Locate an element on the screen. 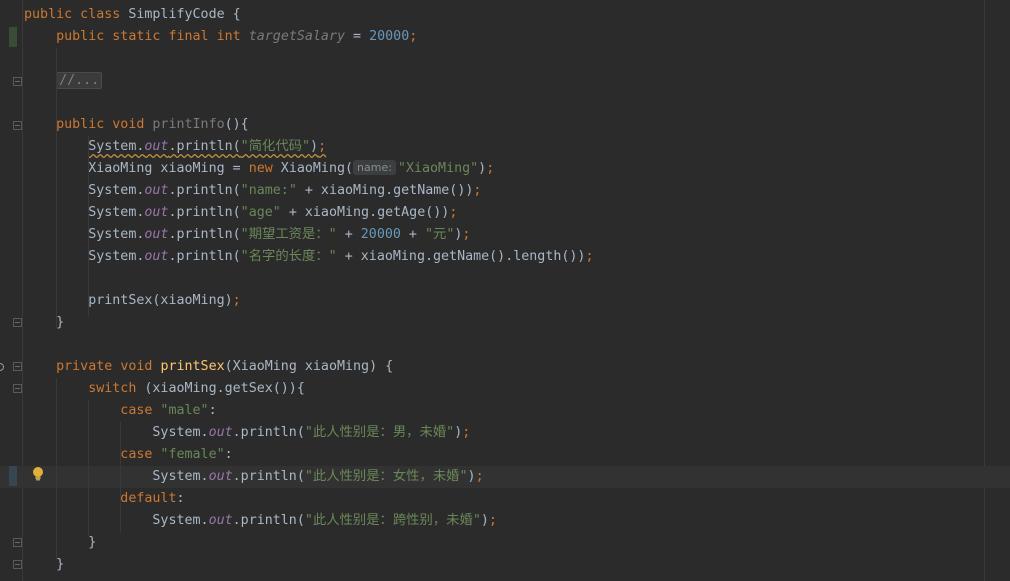 The image size is (1010, 581). code-line: case "male": is located at coordinates (505, 411).